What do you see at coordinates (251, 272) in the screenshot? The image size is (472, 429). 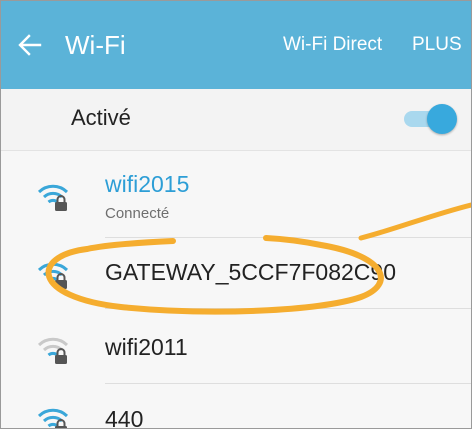 I see `network-name: GATEWAY_5CCF7F082C90` at bounding box center [251, 272].